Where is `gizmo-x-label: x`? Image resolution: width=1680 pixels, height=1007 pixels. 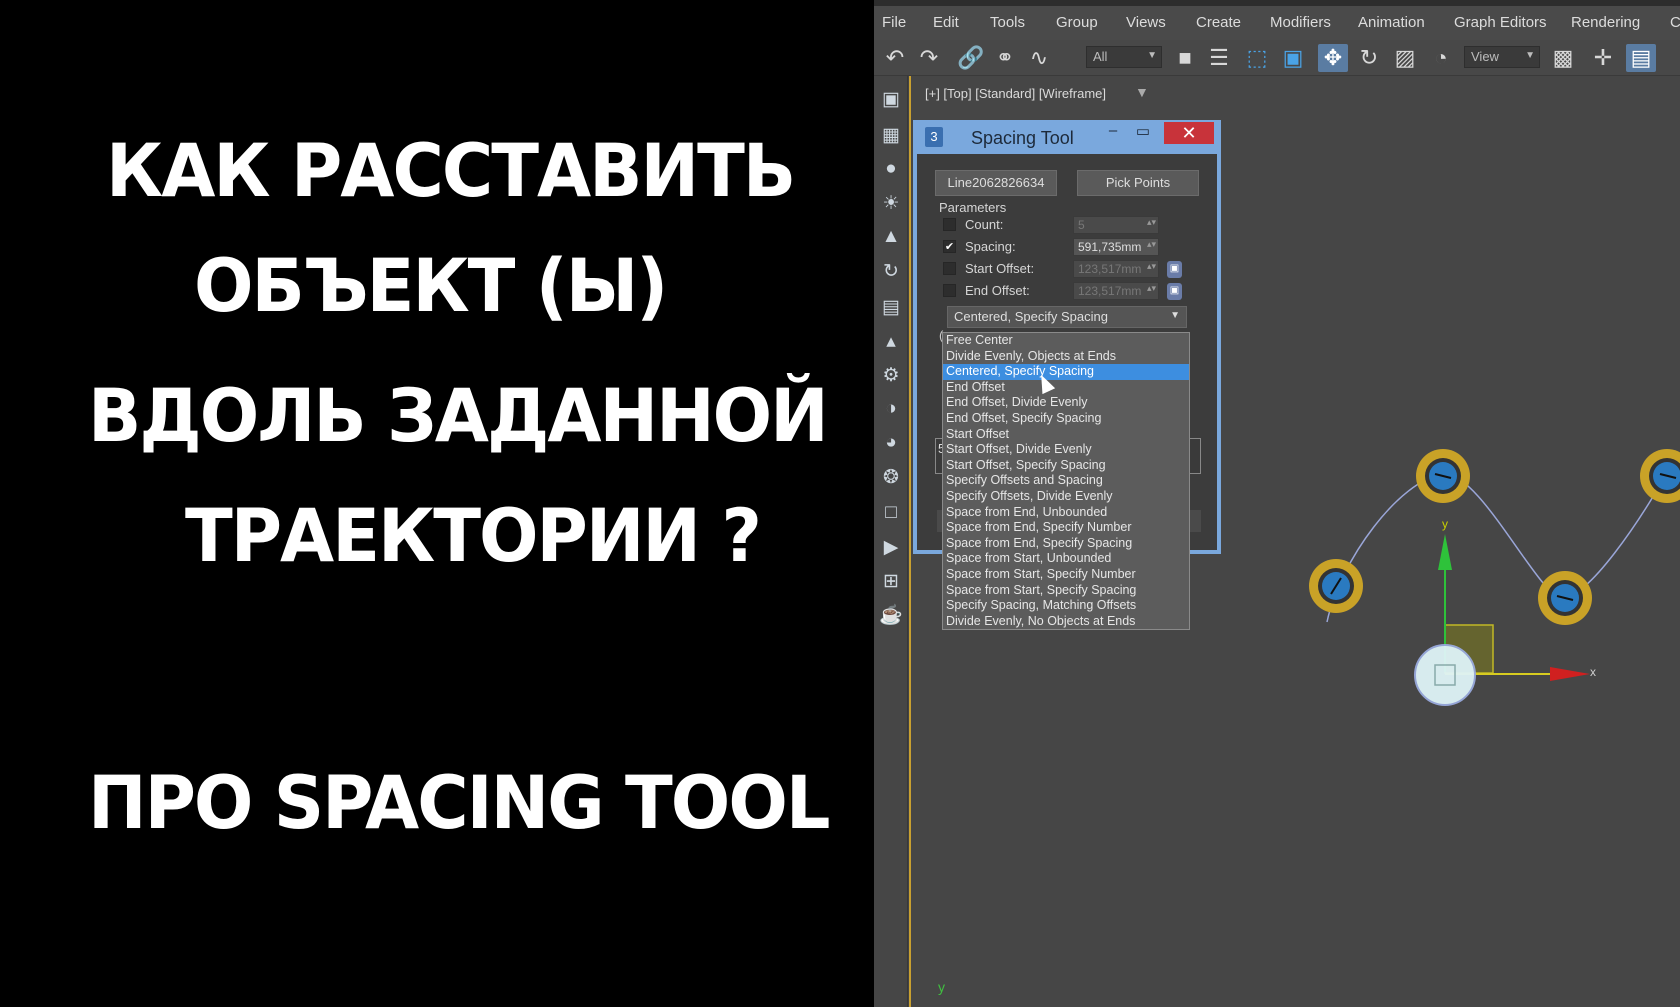 gizmo-x-label: x is located at coordinates (1593, 672).